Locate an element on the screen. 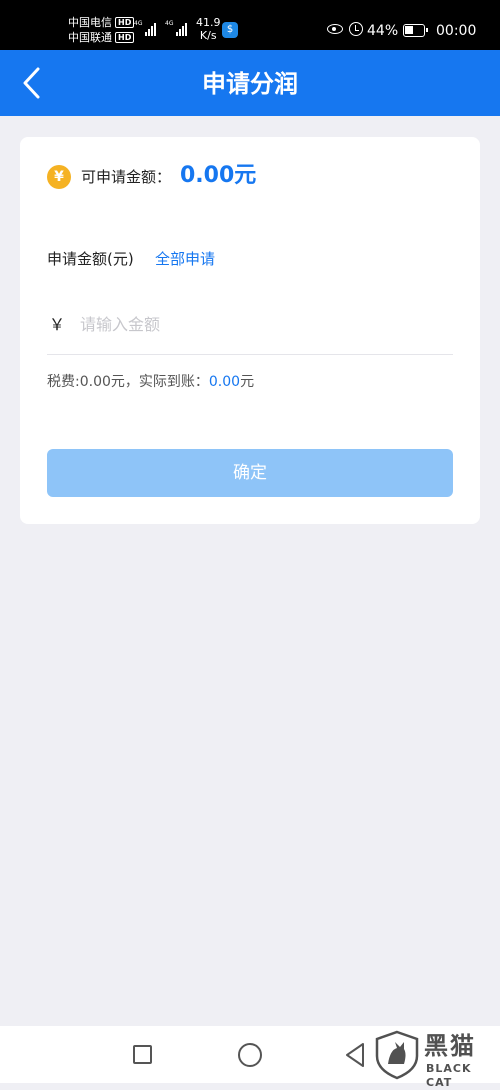 The height and width of the screenshot is (1090, 500). status-bar: 中国电信 HD 中国联通 HD 4G 4G 41.9 K/s $ 44% 00:00 is located at coordinates (250, 25).